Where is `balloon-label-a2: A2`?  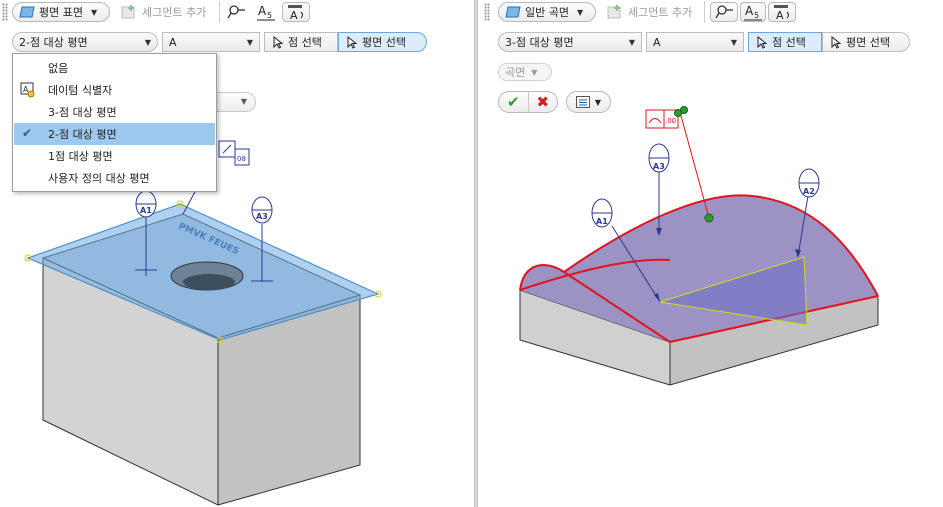 balloon-label-a2: A2 is located at coordinates (809, 191).